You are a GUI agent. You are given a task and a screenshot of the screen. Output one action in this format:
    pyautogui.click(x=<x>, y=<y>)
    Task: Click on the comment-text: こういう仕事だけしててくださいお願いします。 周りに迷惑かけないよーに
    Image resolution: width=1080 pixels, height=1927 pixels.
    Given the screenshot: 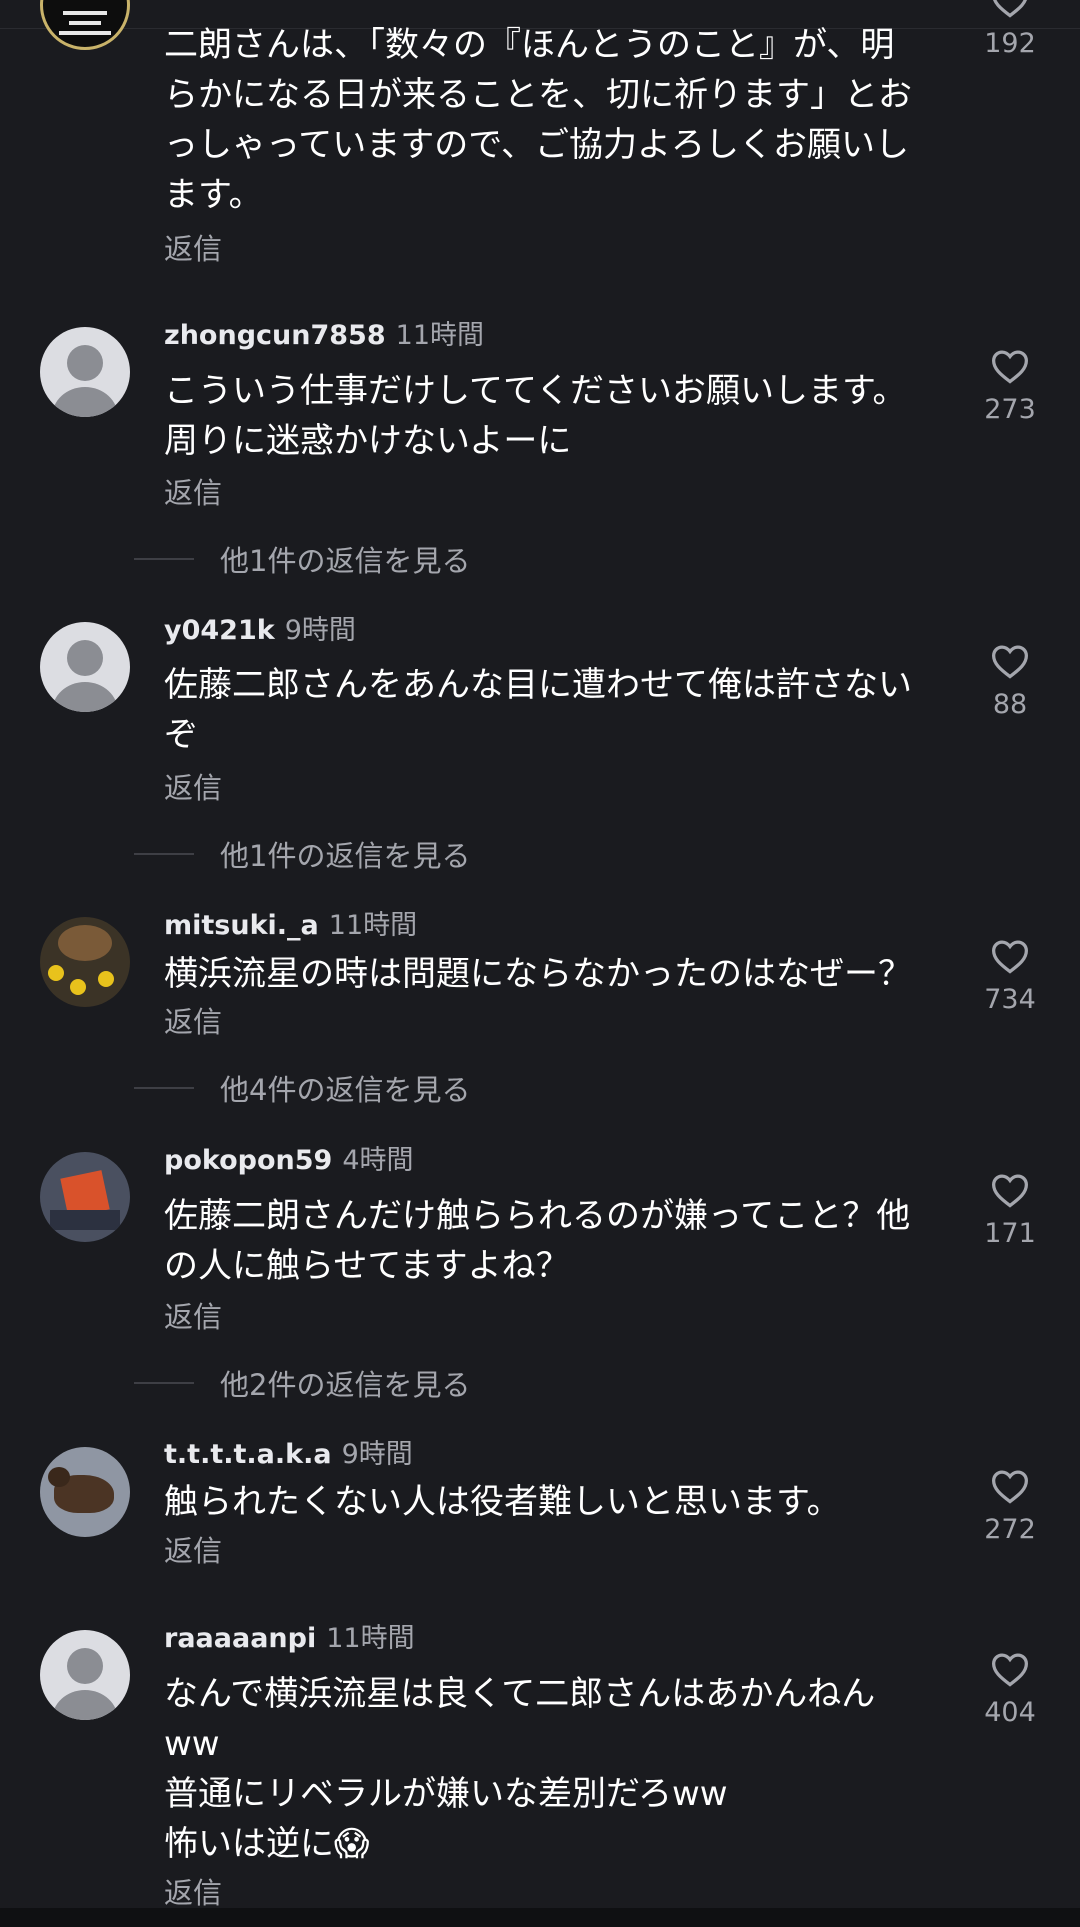 What is the action you would take?
    pyautogui.click(x=535, y=416)
    